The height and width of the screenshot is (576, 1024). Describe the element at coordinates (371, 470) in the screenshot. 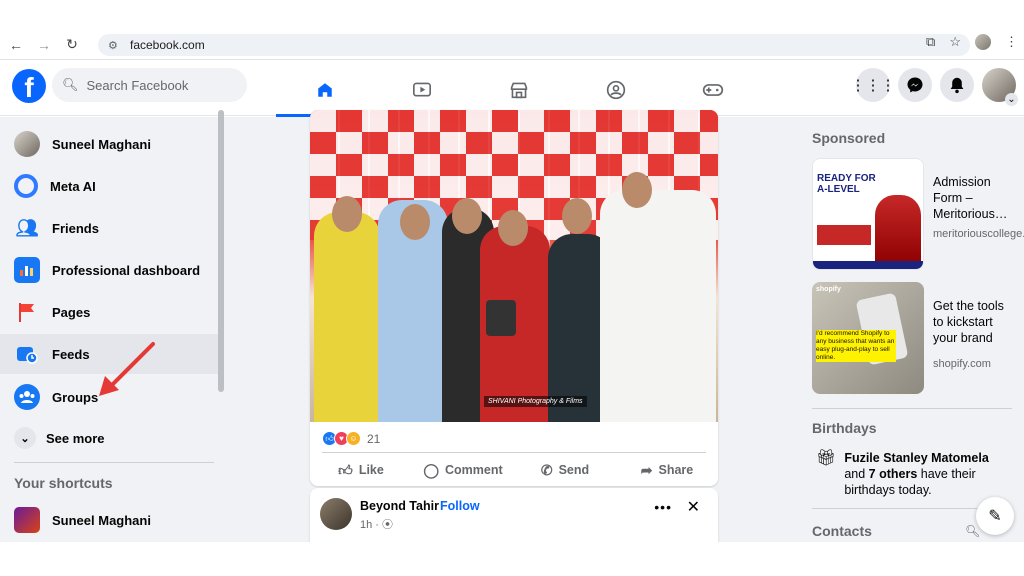

I see `like-label: Like` at that location.